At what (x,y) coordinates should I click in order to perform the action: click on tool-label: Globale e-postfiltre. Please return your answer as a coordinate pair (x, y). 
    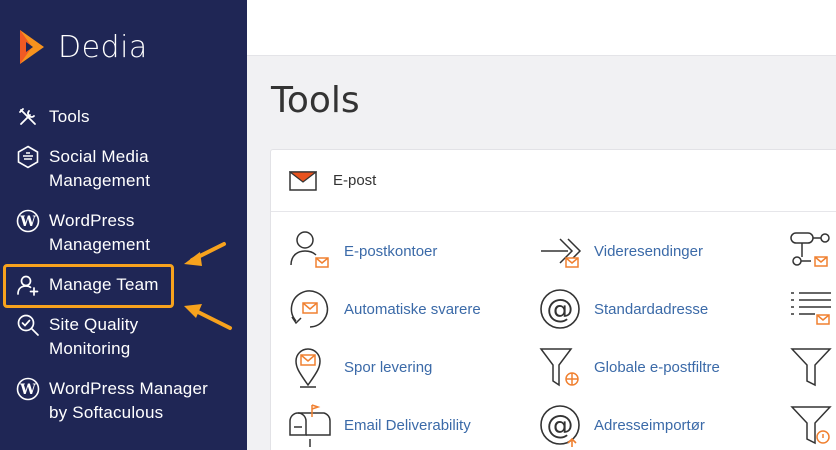
    Looking at the image, I should click on (657, 367).